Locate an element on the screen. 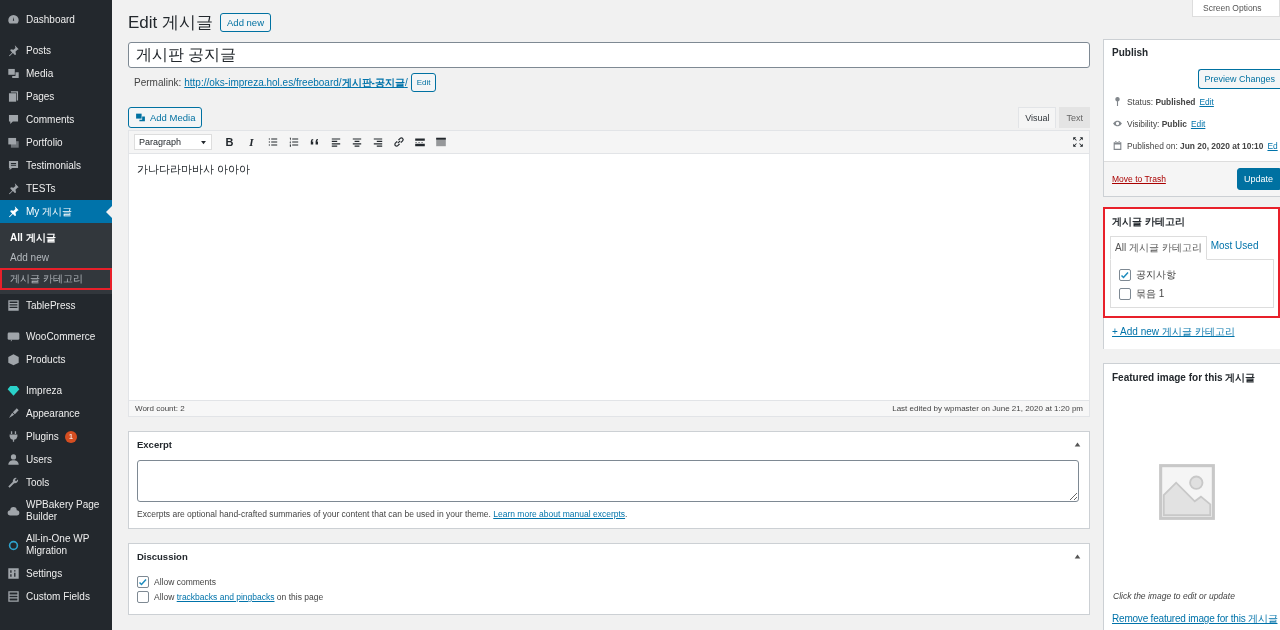  submenu-item: All 게시글 is located at coordinates (56, 238).